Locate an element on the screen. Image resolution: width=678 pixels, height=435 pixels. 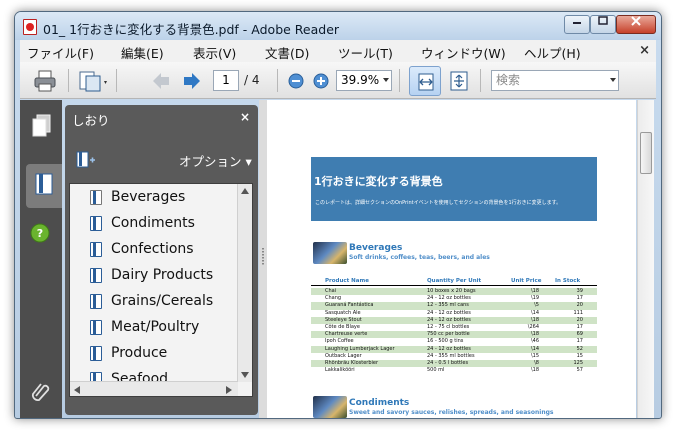
next-page-icon is located at coordinates (192, 81).